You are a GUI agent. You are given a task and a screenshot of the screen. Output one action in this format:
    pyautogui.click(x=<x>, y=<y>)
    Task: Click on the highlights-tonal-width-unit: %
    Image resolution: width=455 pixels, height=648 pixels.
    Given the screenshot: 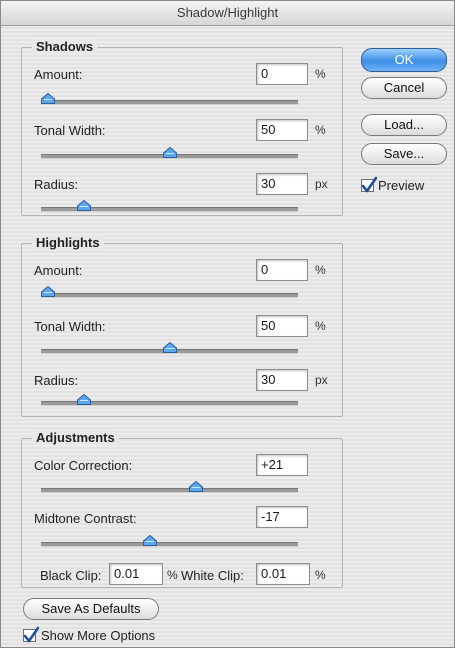 What is the action you would take?
    pyautogui.click(x=320, y=326)
    